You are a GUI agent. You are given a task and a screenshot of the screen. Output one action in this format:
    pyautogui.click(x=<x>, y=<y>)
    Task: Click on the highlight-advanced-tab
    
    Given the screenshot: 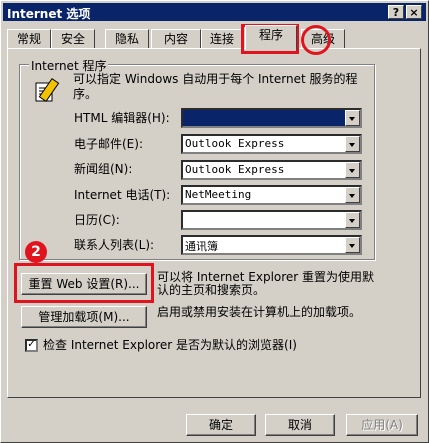 What is the action you would take?
    pyautogui.click(x=316, y=40)
    